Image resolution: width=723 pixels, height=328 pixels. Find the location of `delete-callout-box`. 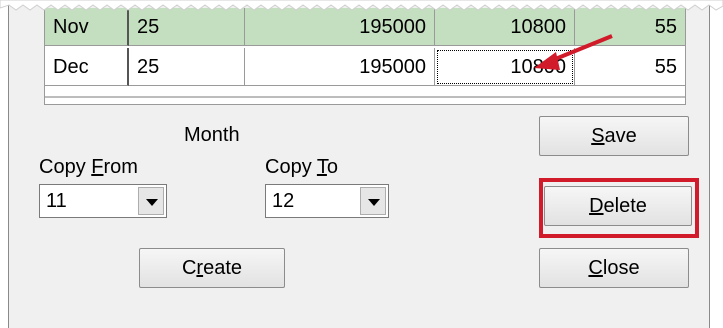

delete-callout-box is located at coordinates (619, 208).